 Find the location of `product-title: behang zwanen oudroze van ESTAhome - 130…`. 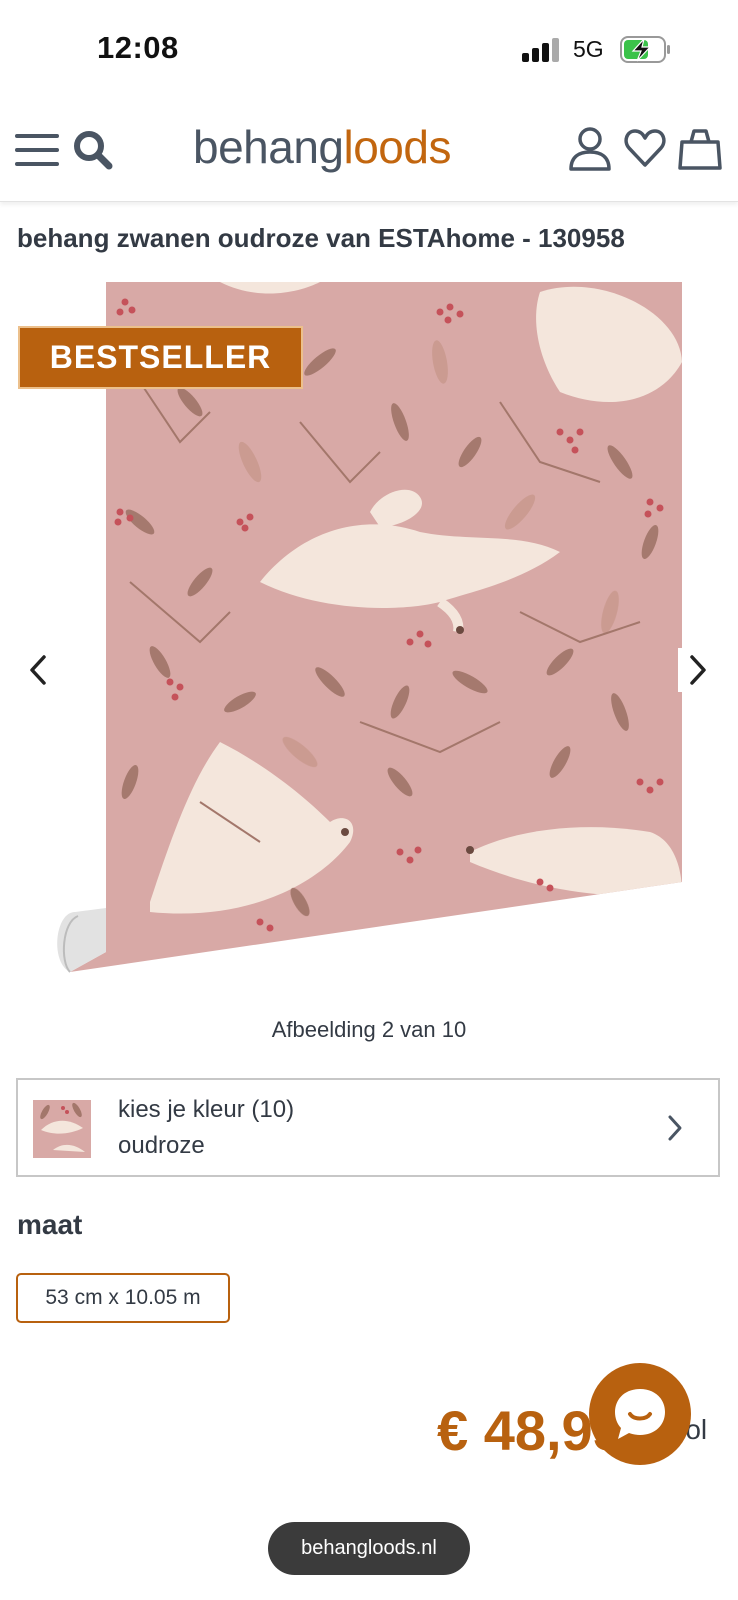

product-title: behang zwanen oudroze van ESTAhome - 130… is located at coordinates (321, 238).